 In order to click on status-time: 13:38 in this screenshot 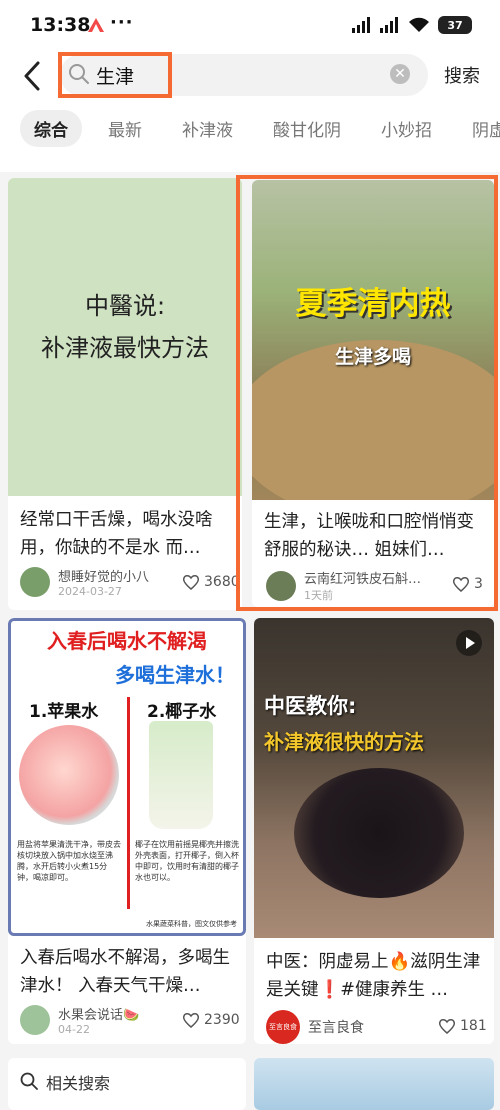, I will do `click(60, 25)`.